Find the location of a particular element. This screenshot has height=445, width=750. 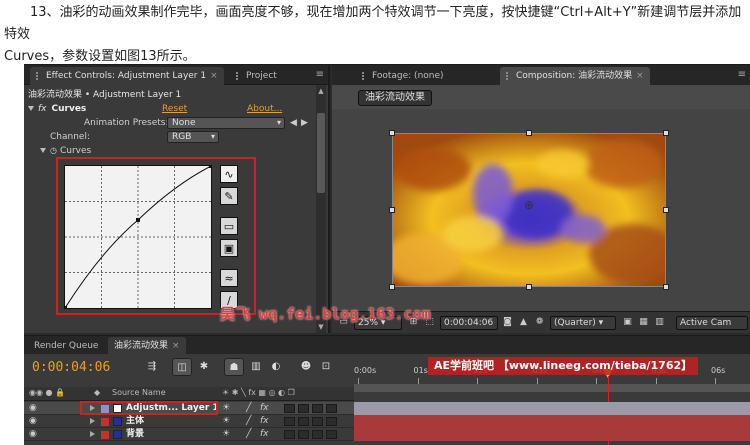

graph-editor-icon: ⊡ is located at coordinates (326, 367).